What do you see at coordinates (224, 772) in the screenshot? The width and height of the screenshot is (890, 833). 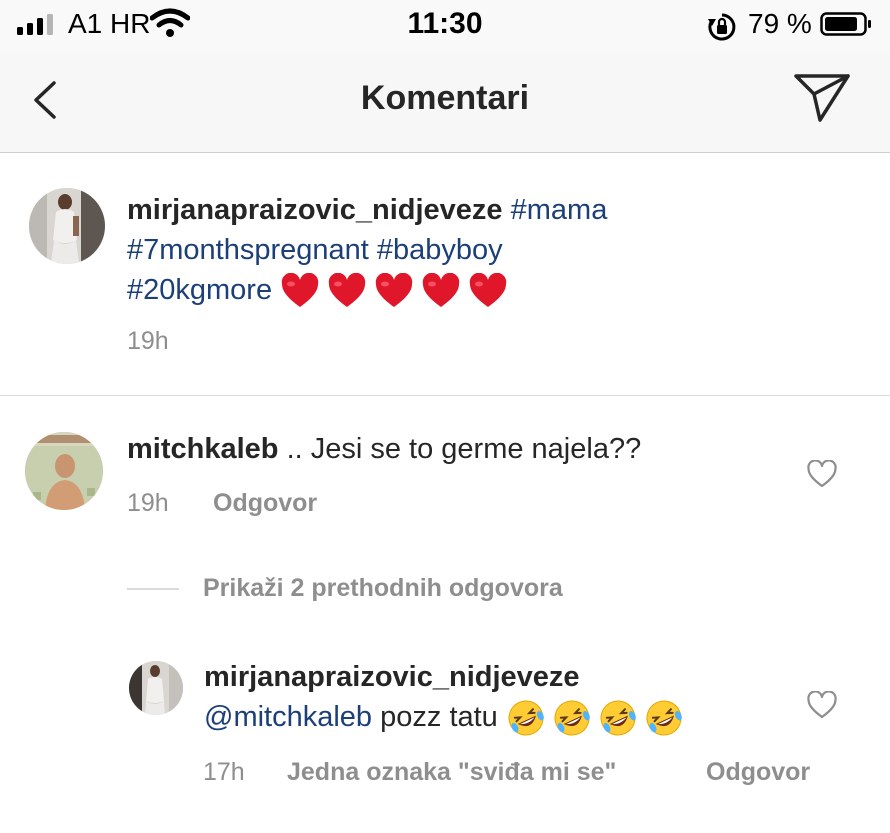 I see `reply-timestamp: 17h` at bounding box center [224, 772].